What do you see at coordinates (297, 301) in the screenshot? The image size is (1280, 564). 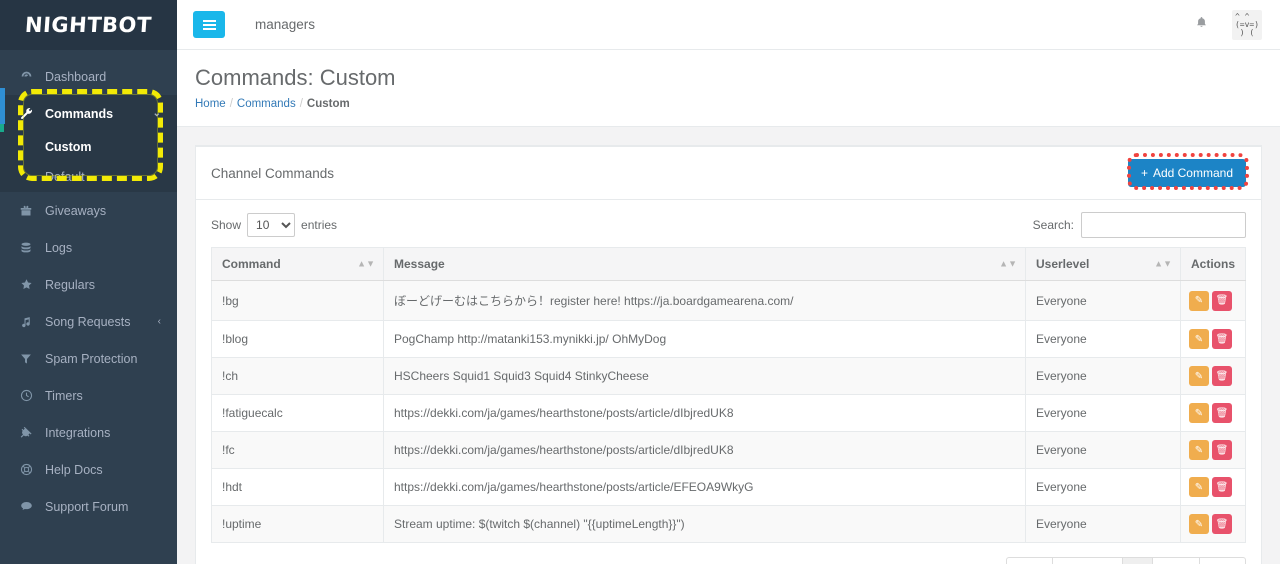 I see `cell-command: !bg` at bounding box center [297, 301].